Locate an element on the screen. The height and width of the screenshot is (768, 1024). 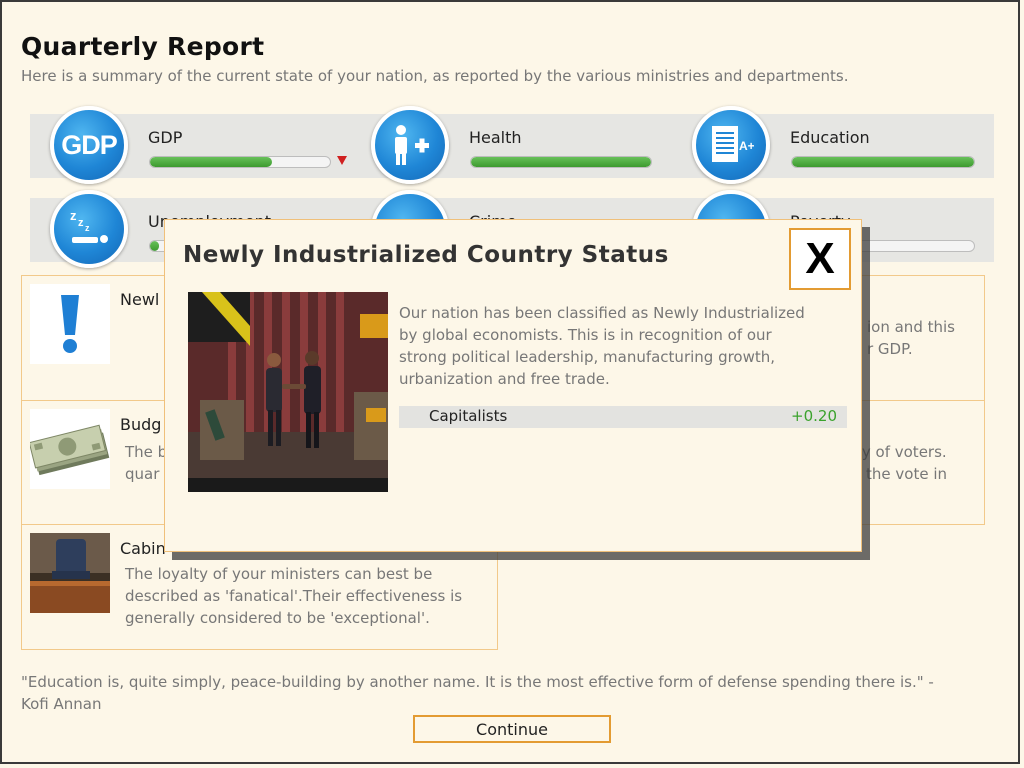
stat-education: A+ Education is located at coordinates (832, 145).